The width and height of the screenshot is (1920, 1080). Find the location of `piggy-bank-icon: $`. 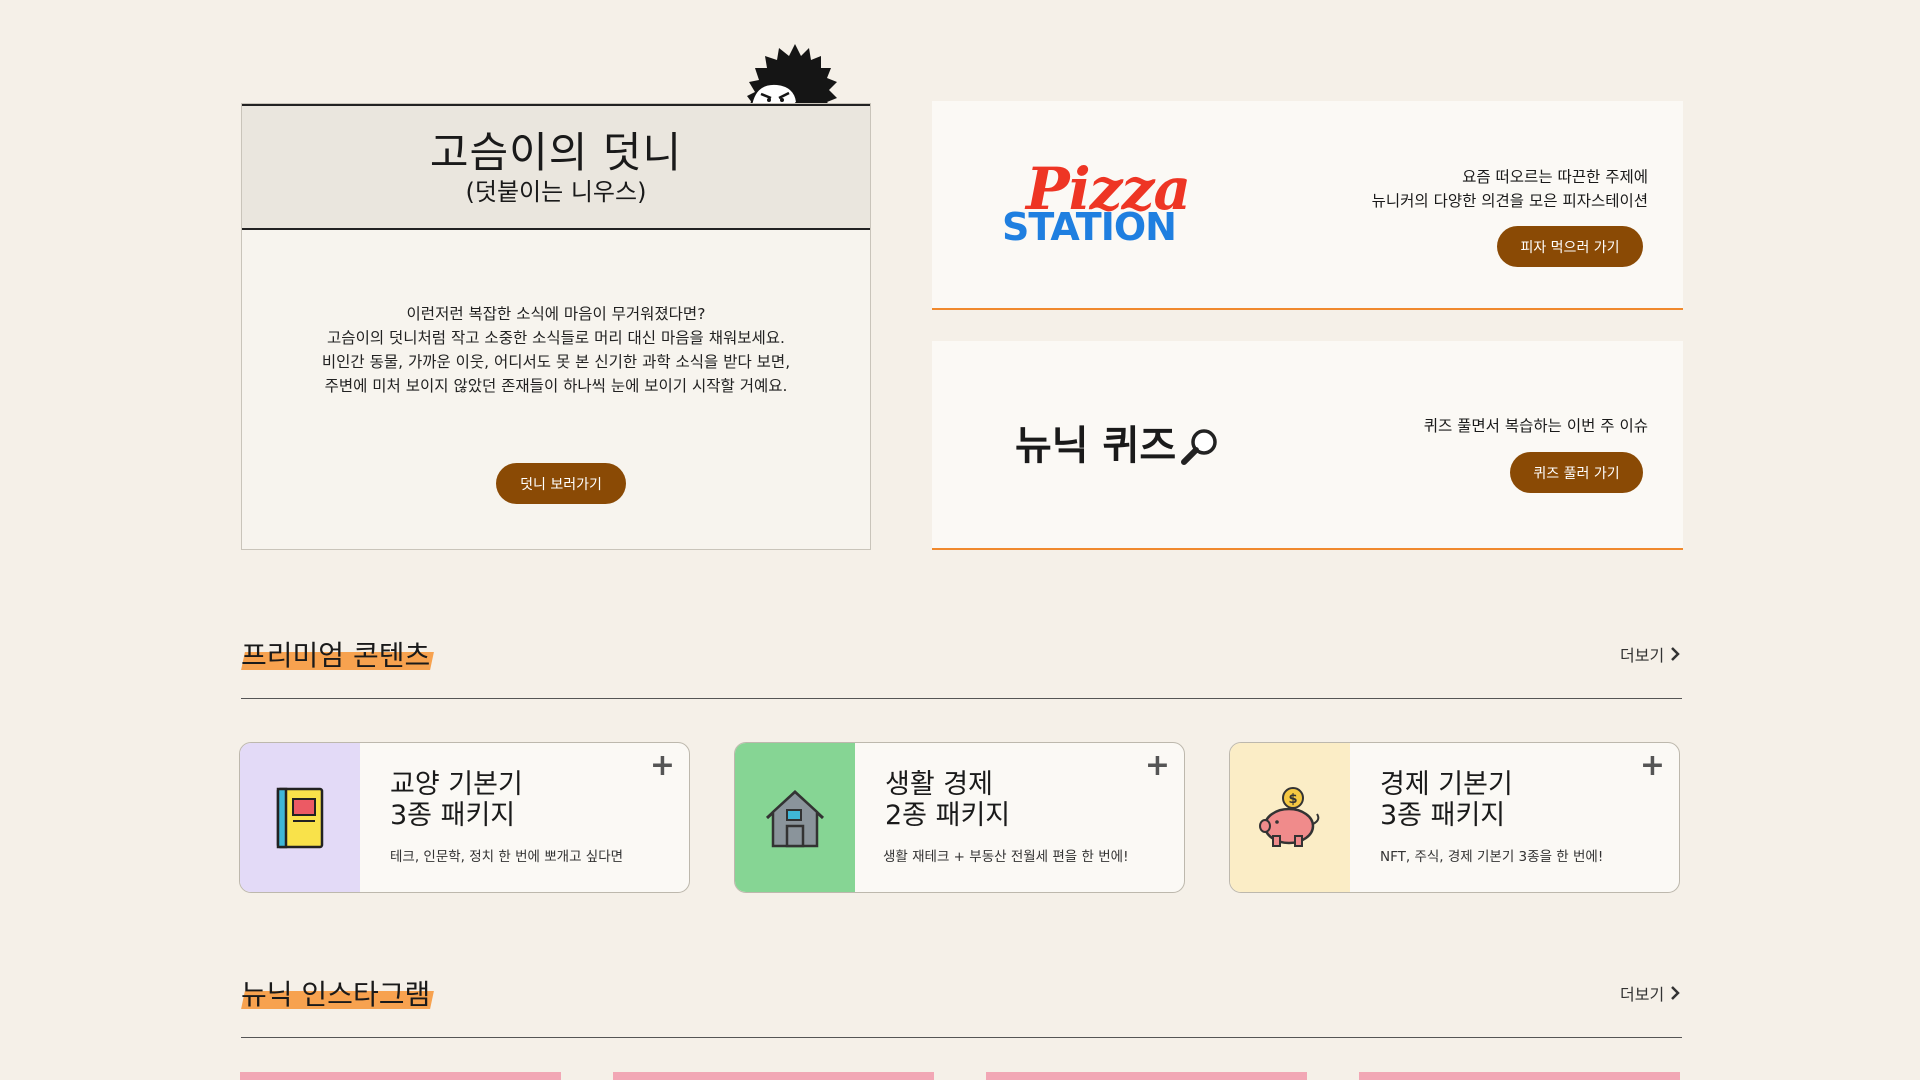

piggy-bank-icon: $ is located at coordinates (1289, 816).